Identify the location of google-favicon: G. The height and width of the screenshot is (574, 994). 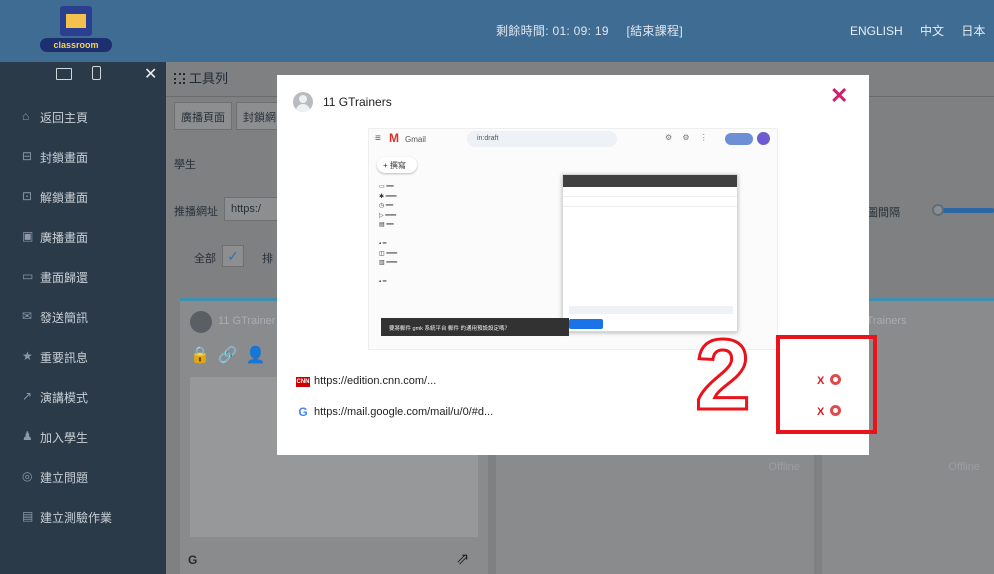
(193, 560).